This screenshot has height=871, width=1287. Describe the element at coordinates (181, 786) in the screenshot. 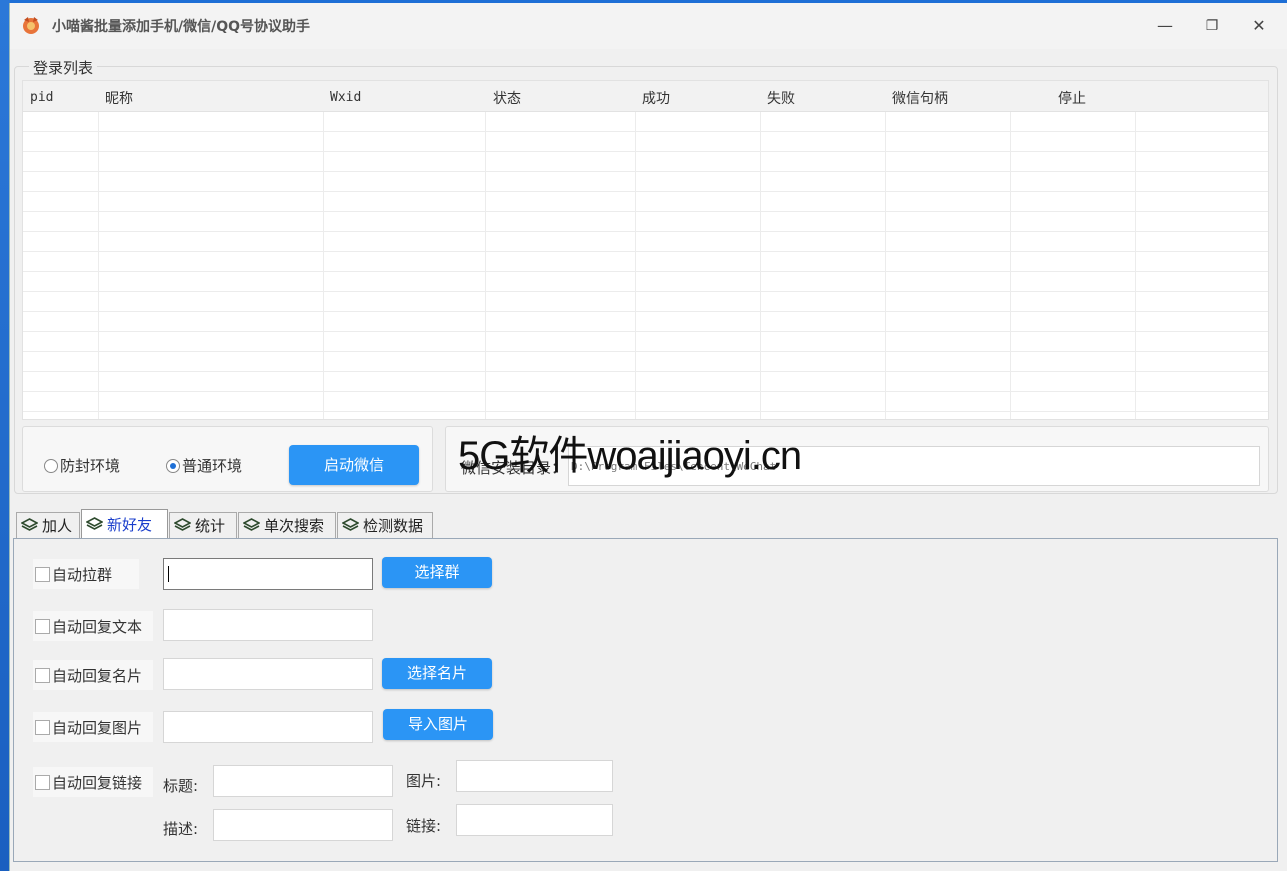

I see `link-title-label: 标题:` at that location.